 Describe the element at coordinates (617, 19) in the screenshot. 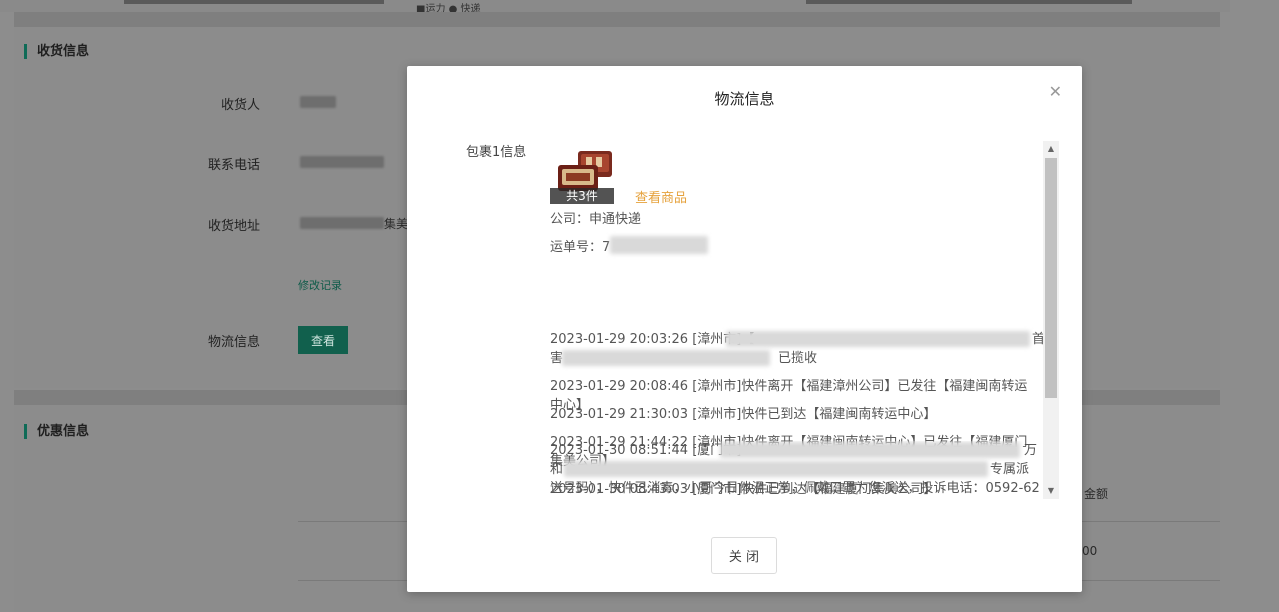

I see `section-divider` at that location.